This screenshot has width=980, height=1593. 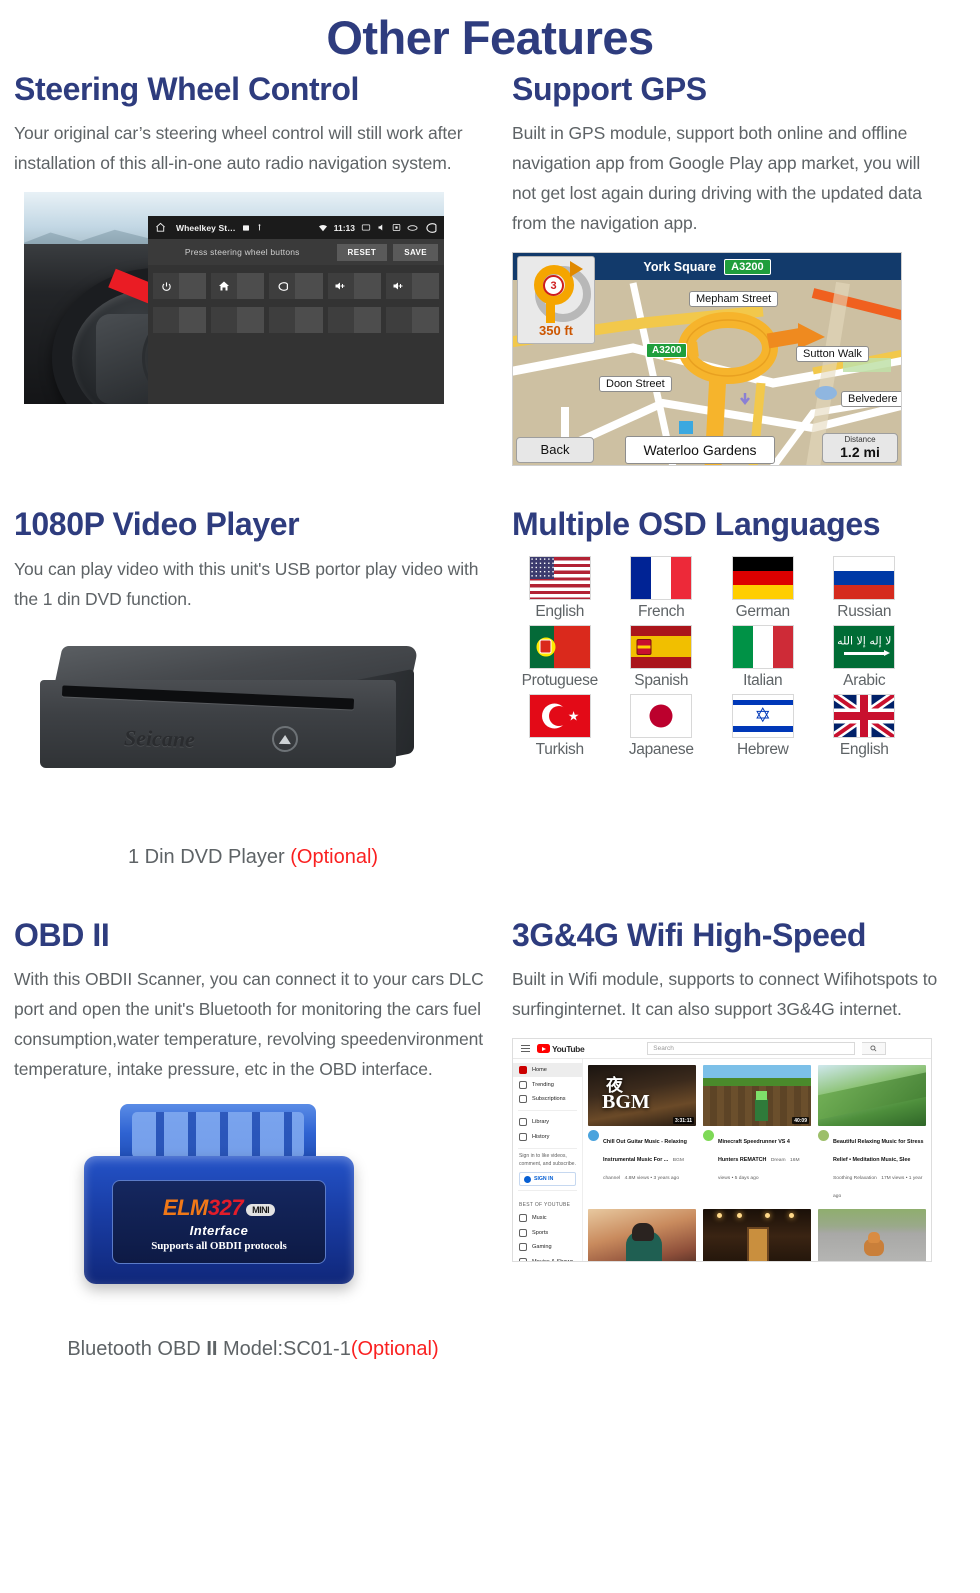 What do you see at coordinates (874, 1049) in the screenshot?
I see `search-button` at bounding box center [874, 1049].